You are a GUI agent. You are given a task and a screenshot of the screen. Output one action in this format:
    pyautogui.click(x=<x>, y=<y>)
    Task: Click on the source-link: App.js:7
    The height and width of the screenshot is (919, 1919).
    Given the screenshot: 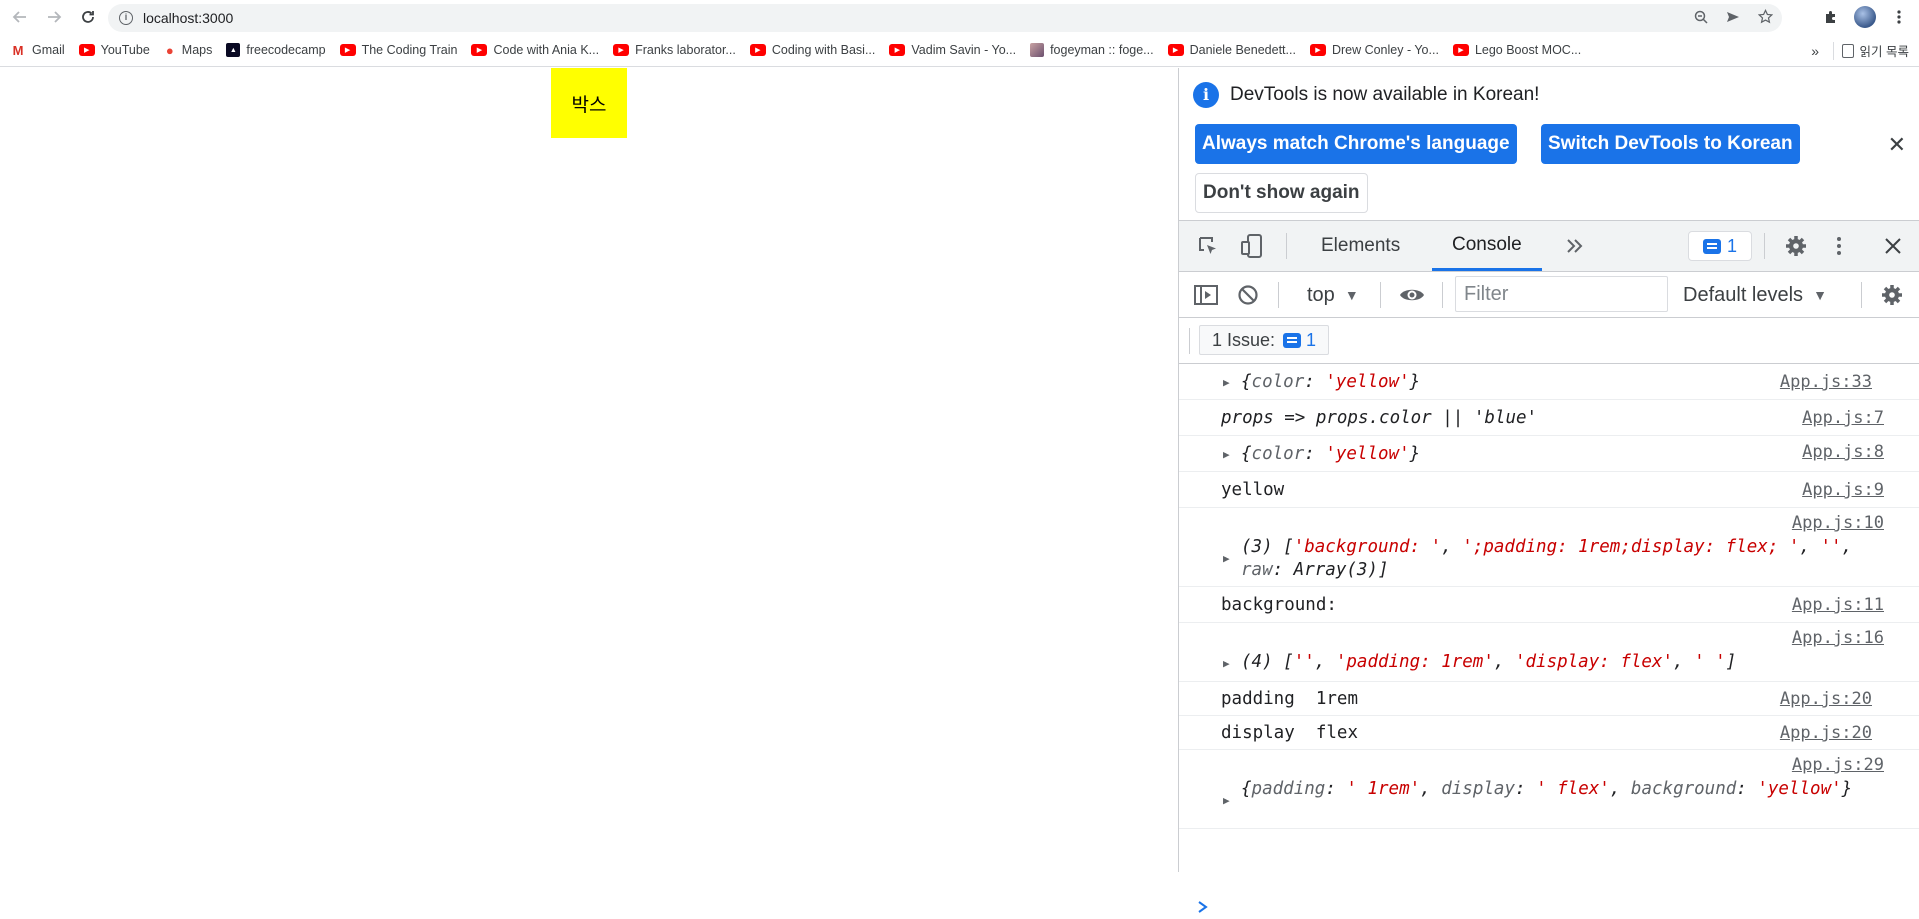 What is the action you would take?
    pyautogui.click(x=1843, y=418)
    